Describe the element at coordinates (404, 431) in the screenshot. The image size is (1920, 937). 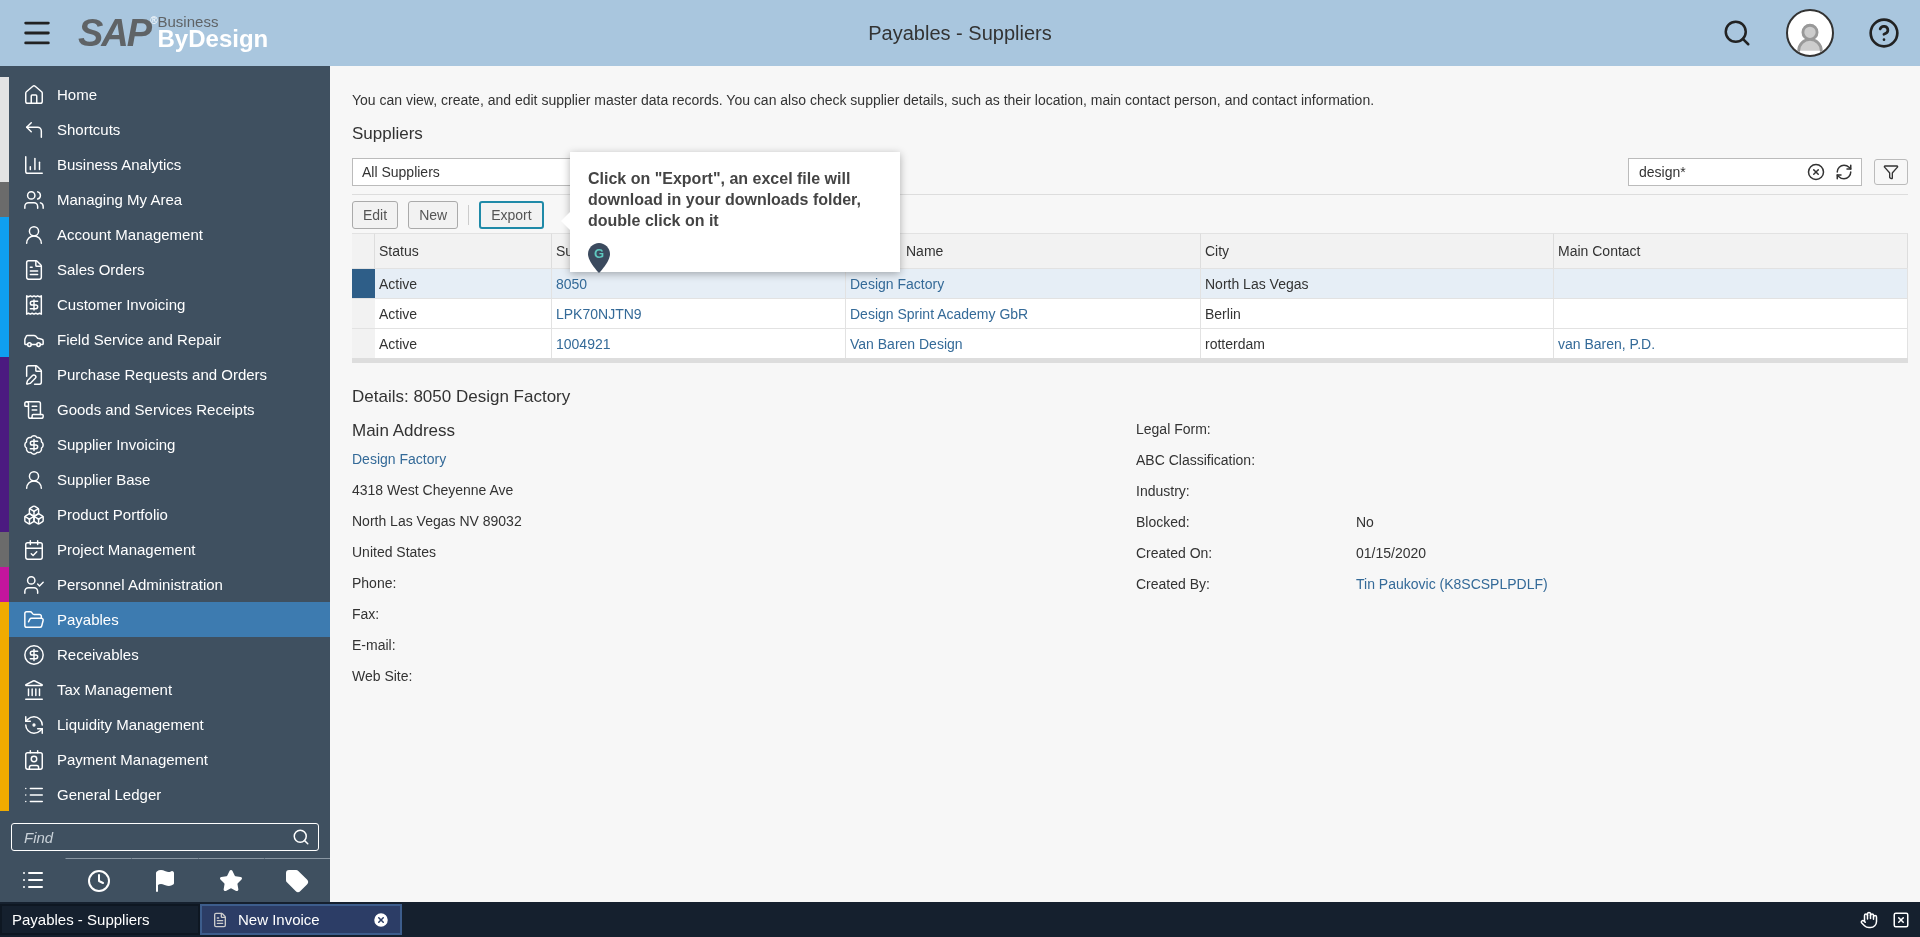
I see `address-title: Main Address` at that location.